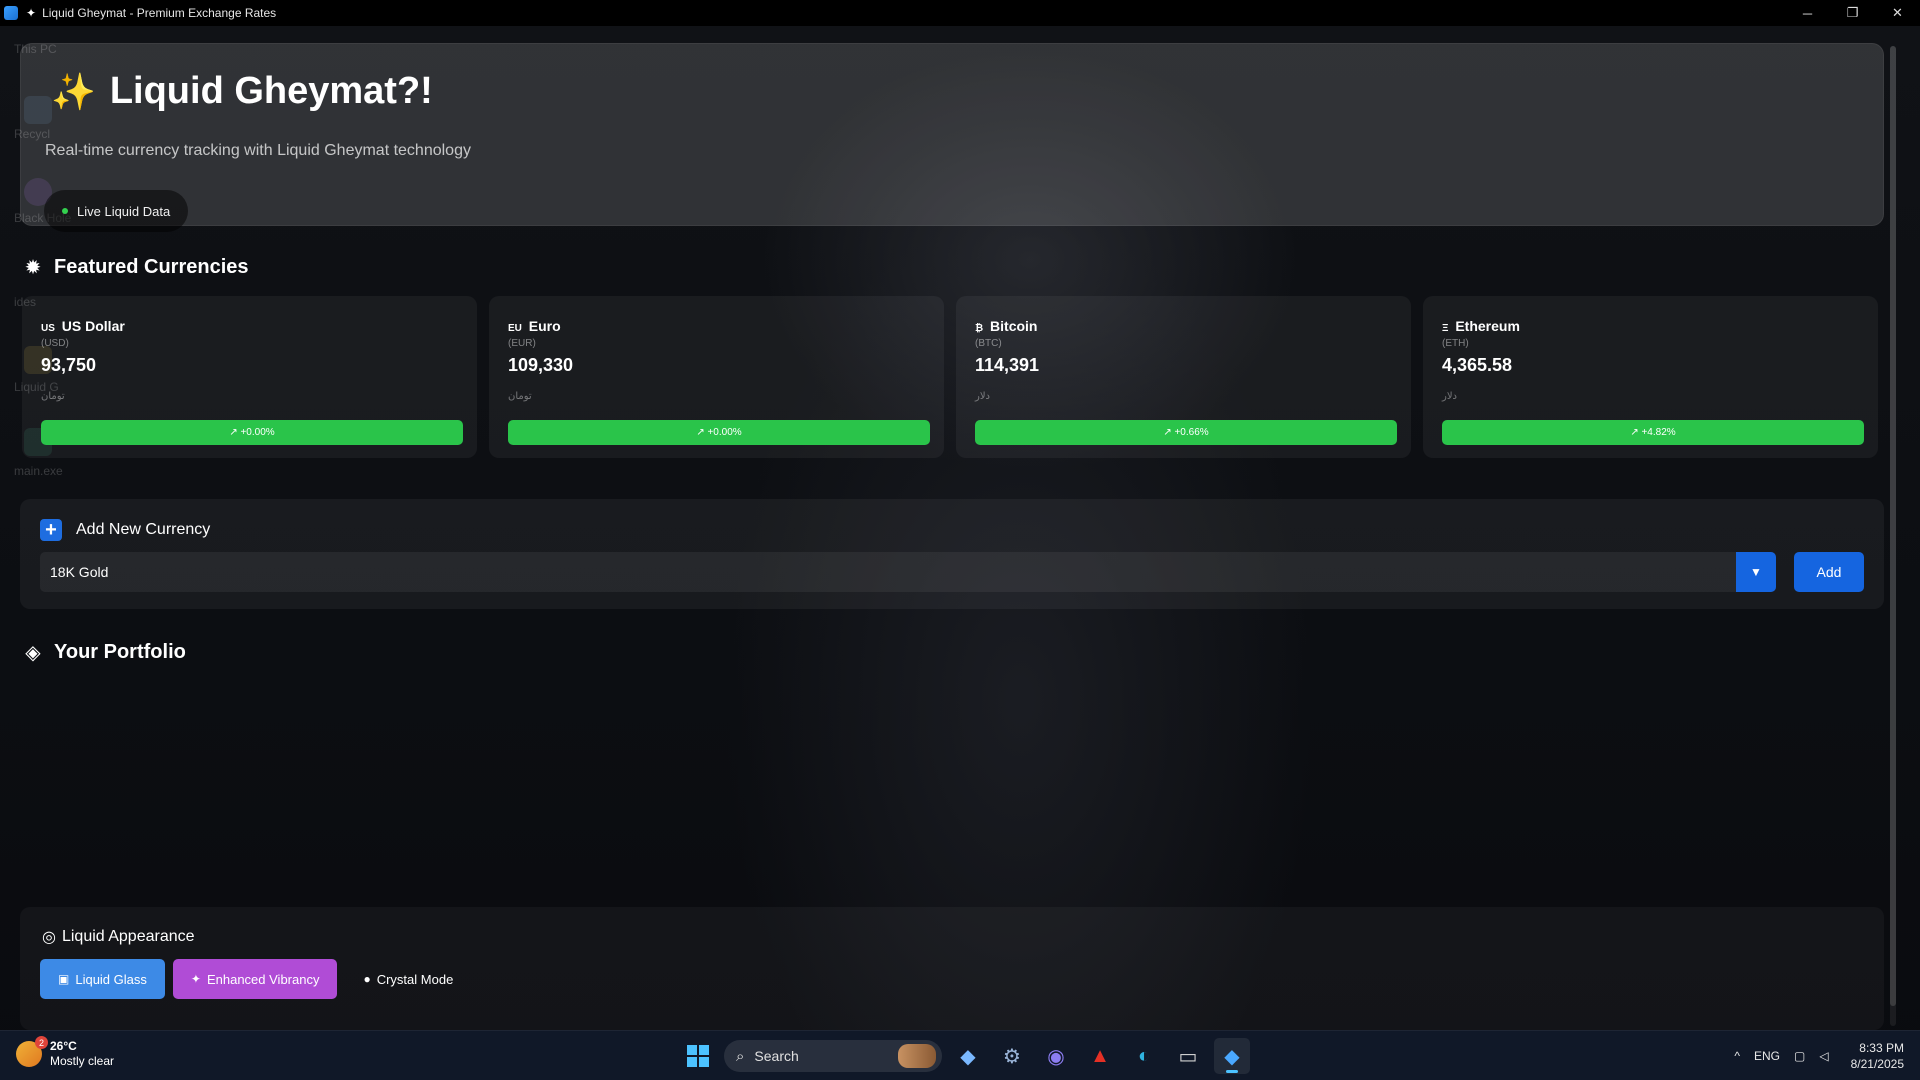 The image size is (1920, 1080). What do you see at coordinates (111, 979) in the screenshot?
I see `mode-label: Liquid Glass` at bounding box center [111, 979].